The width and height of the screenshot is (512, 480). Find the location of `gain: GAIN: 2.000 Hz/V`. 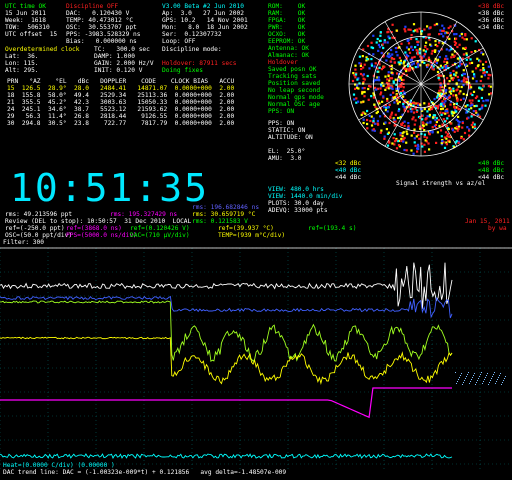

gain: GAIN: 2.000 Hz/V is located at coordinates (124, 63).